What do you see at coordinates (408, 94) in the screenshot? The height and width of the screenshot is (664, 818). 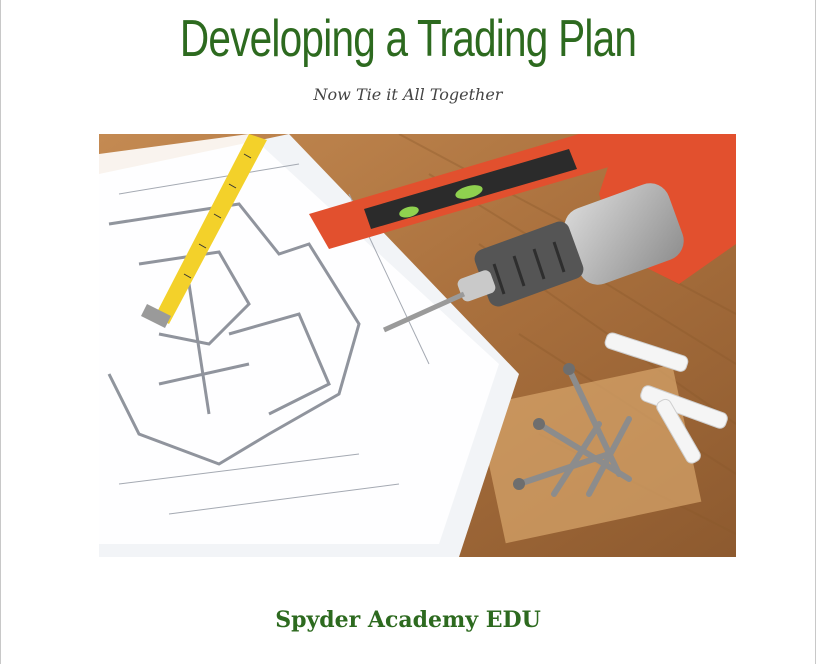 I see `document-subtitle: Now Tie it All Together` at bounding box center [408, 94].